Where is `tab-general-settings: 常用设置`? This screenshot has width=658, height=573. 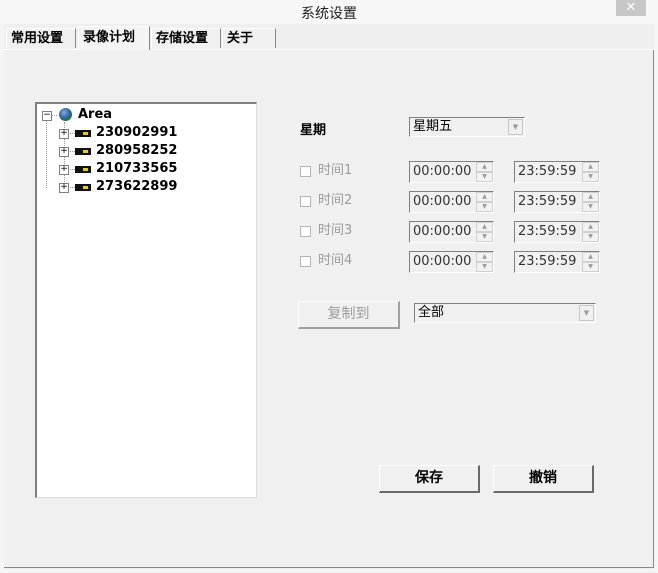
tab-general-settings: 常用设置 is located at coordinates (41, 38).